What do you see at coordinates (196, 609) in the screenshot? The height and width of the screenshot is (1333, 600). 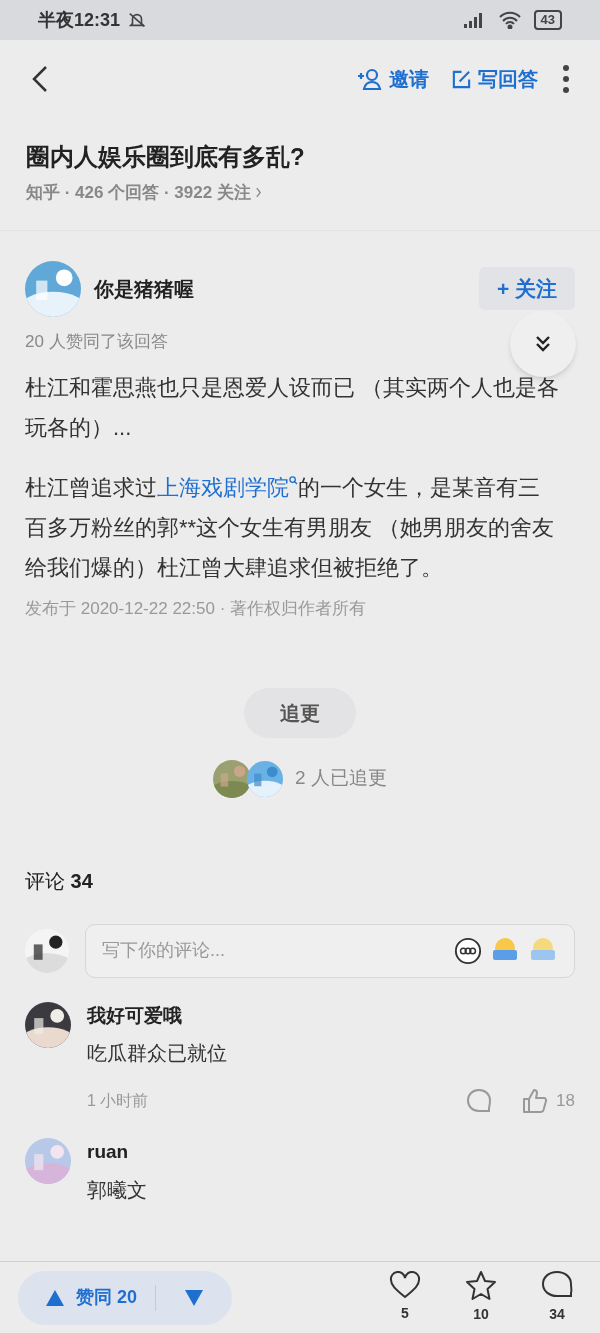 I see `publish-info: 发布于 2020-12-22 22:50 · 著作权归作者所有` at bounding box center [196, 609].